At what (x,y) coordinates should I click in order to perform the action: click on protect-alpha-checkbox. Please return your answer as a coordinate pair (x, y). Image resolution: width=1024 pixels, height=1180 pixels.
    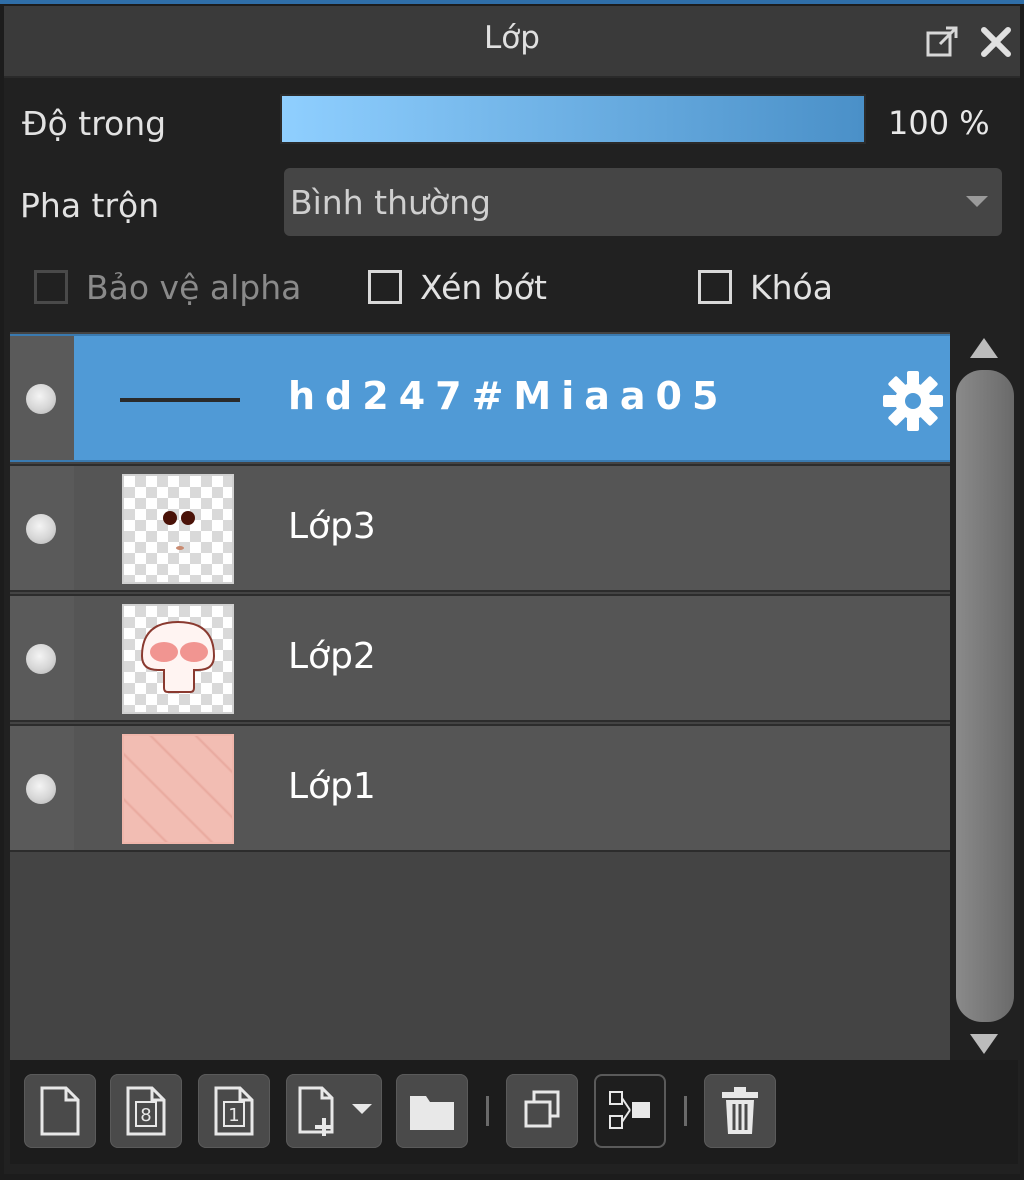
    Looking at the image, I should click on (51, 287).